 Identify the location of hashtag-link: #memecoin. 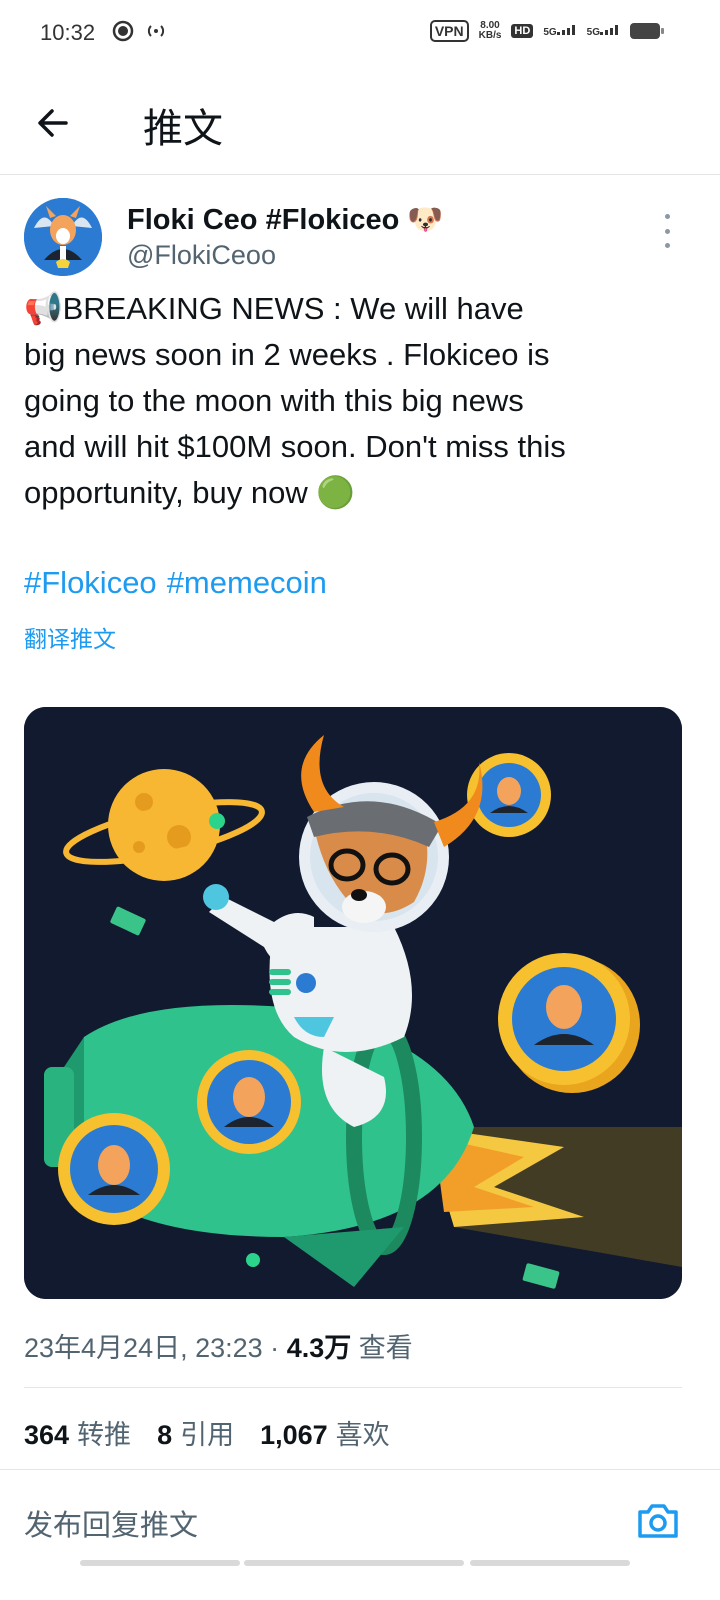
(247, 582).